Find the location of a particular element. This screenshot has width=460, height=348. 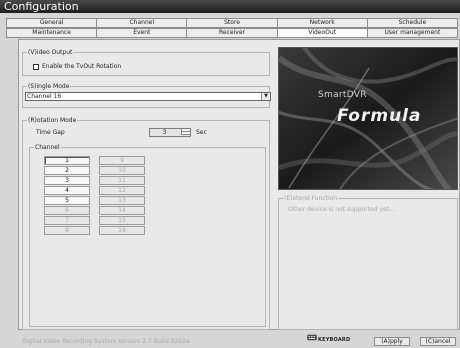

dropdown-arrow-icon: ▼ is located at coordinates (265, 96).